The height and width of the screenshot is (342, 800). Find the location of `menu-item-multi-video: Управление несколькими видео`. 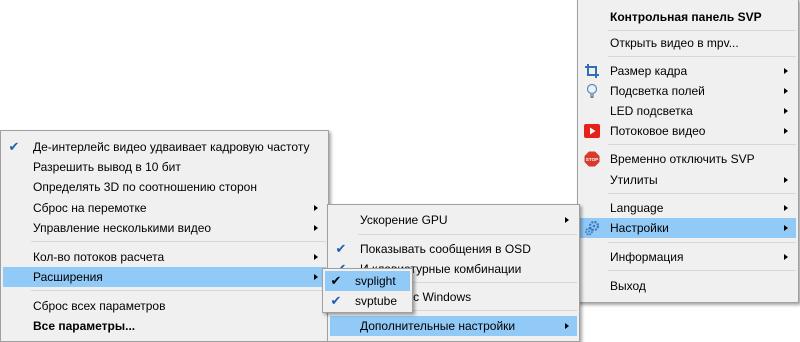

menu-item-multi-video: Управление несколькими видео is located at coordinates (164, 228).